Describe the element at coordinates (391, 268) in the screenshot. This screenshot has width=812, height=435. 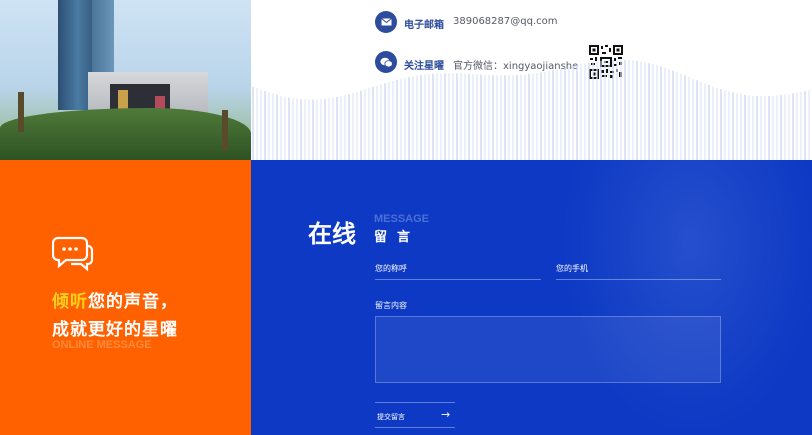
I see `name-label: 您的称呼` at that location.